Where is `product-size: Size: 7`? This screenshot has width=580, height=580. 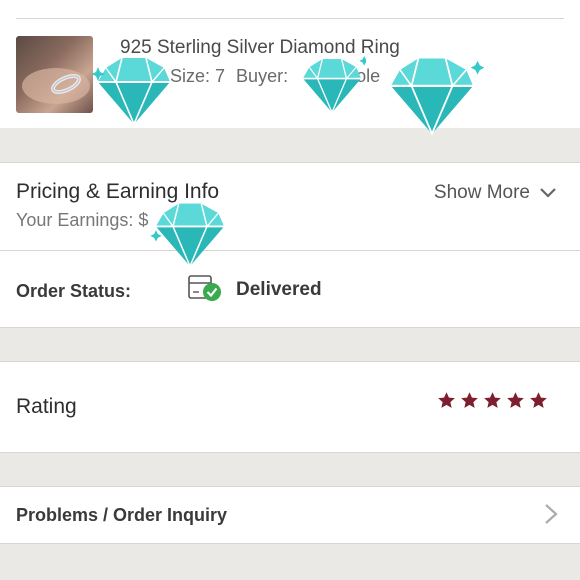
product-size: Size: 7 is located at coordinates (198, 76).